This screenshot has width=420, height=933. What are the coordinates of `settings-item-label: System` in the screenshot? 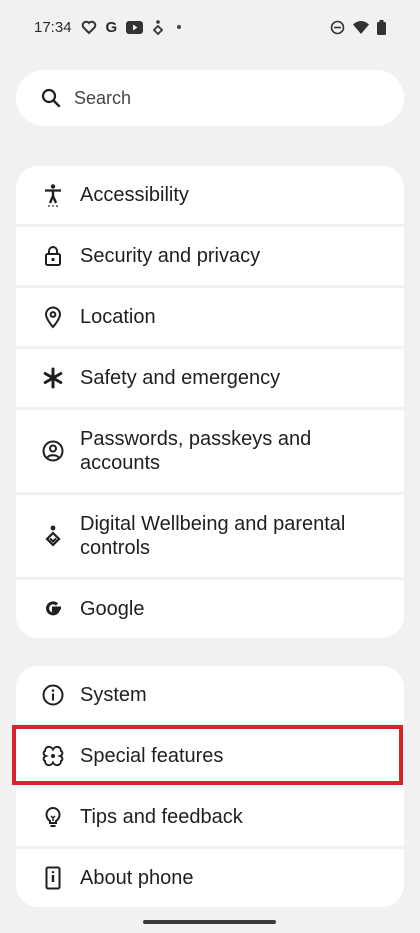 It's located at (113, 695).